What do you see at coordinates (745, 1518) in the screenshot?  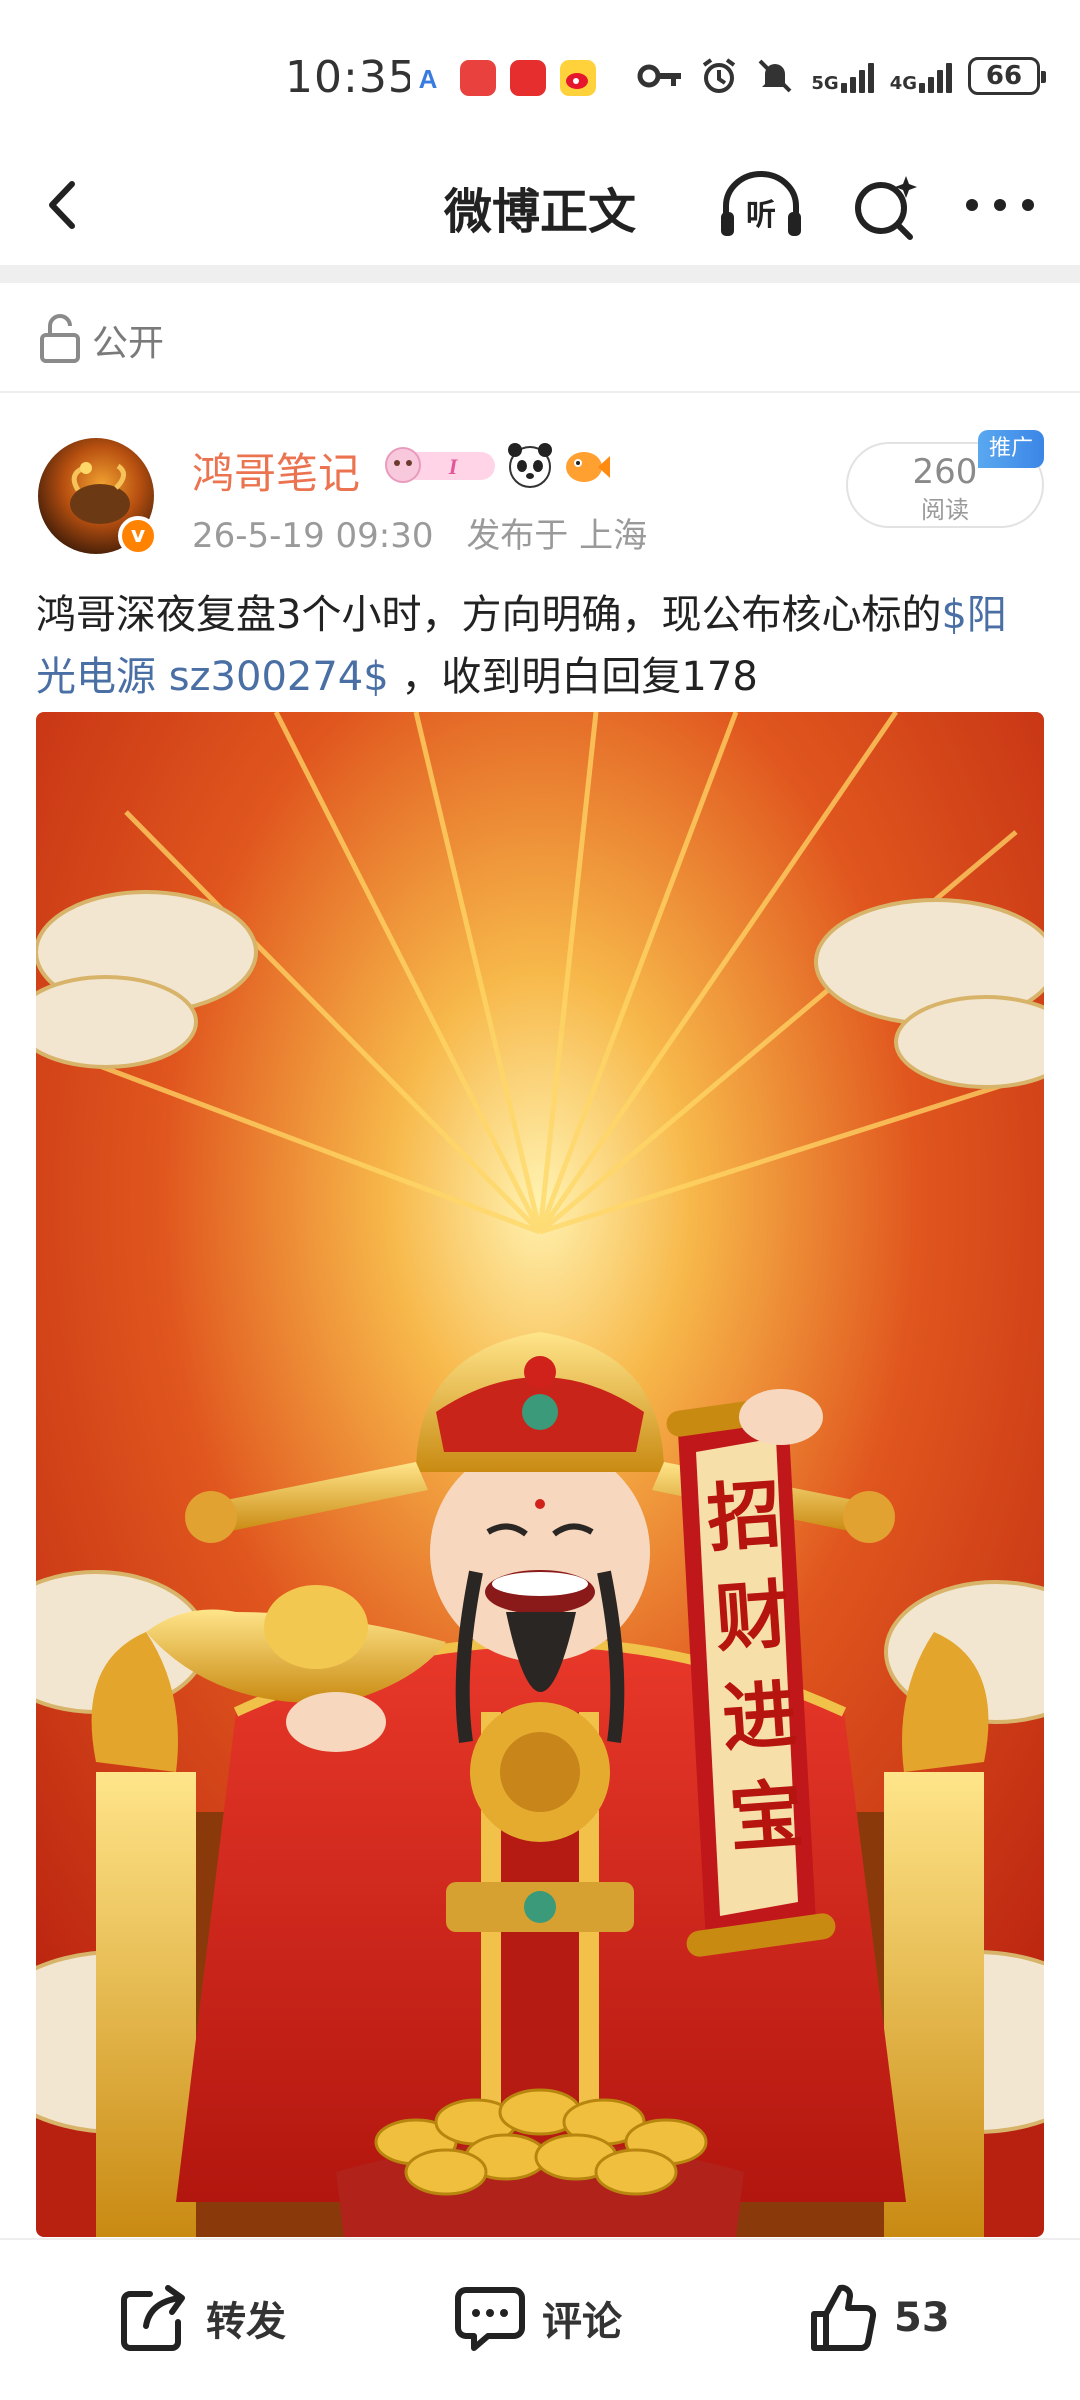 I see `scroll-char-1: 招` at bounding box center [745, 1518].